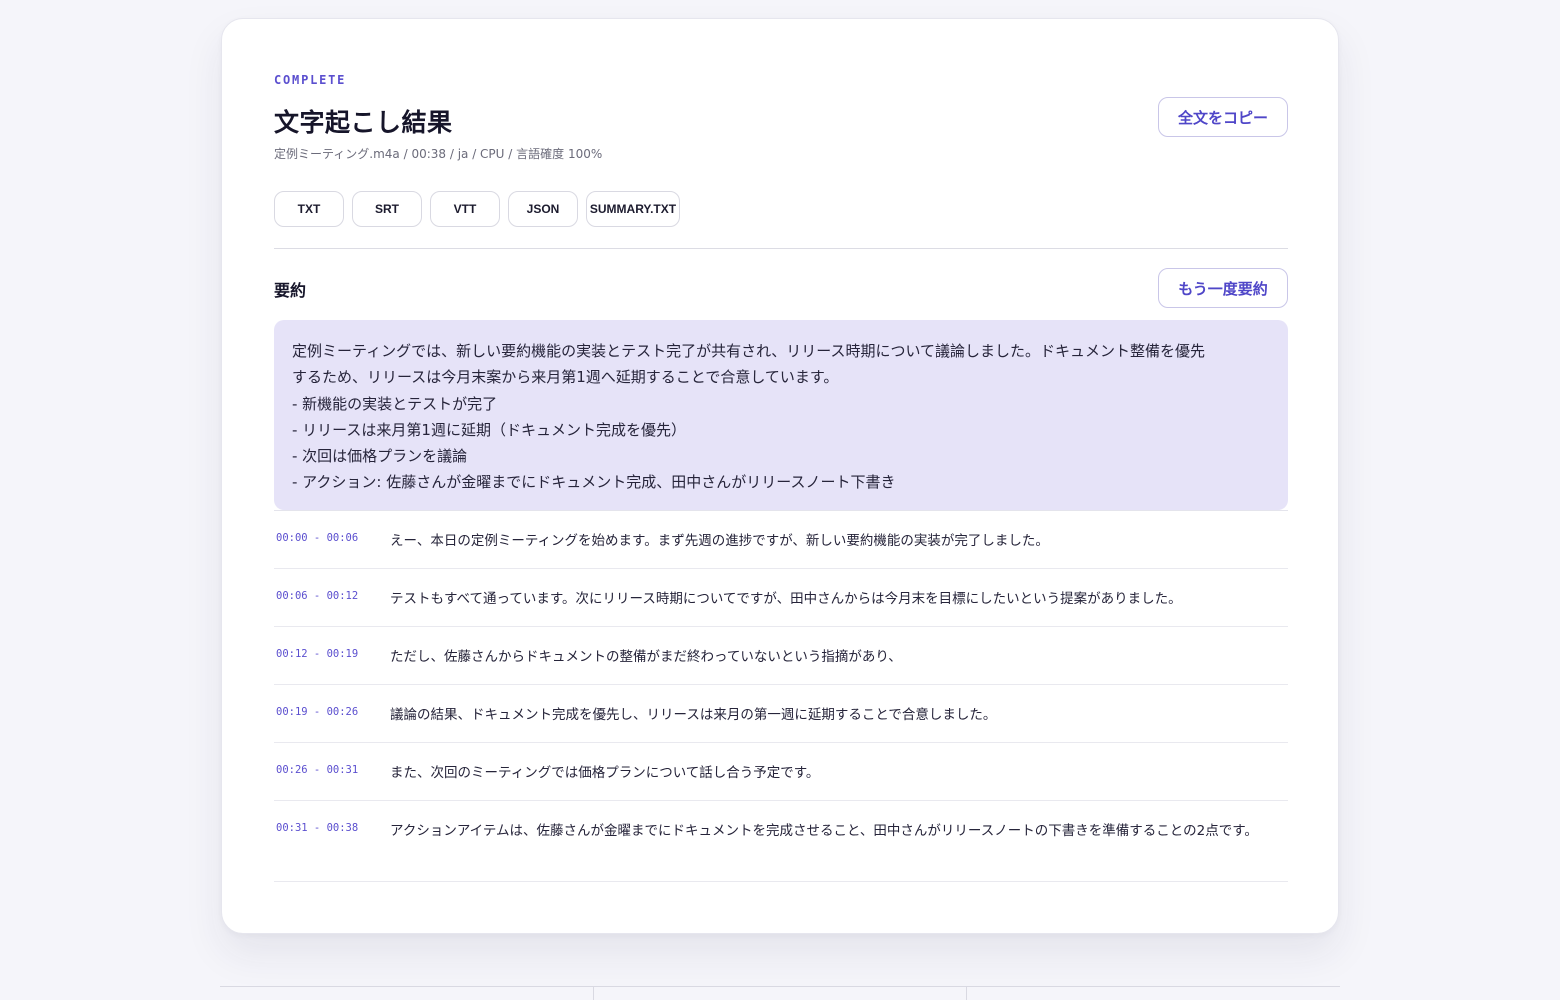 This screenshot has width=1560, height=1000. I want to click on segment-time: 00:12 - 00:19, so click(317, 654).